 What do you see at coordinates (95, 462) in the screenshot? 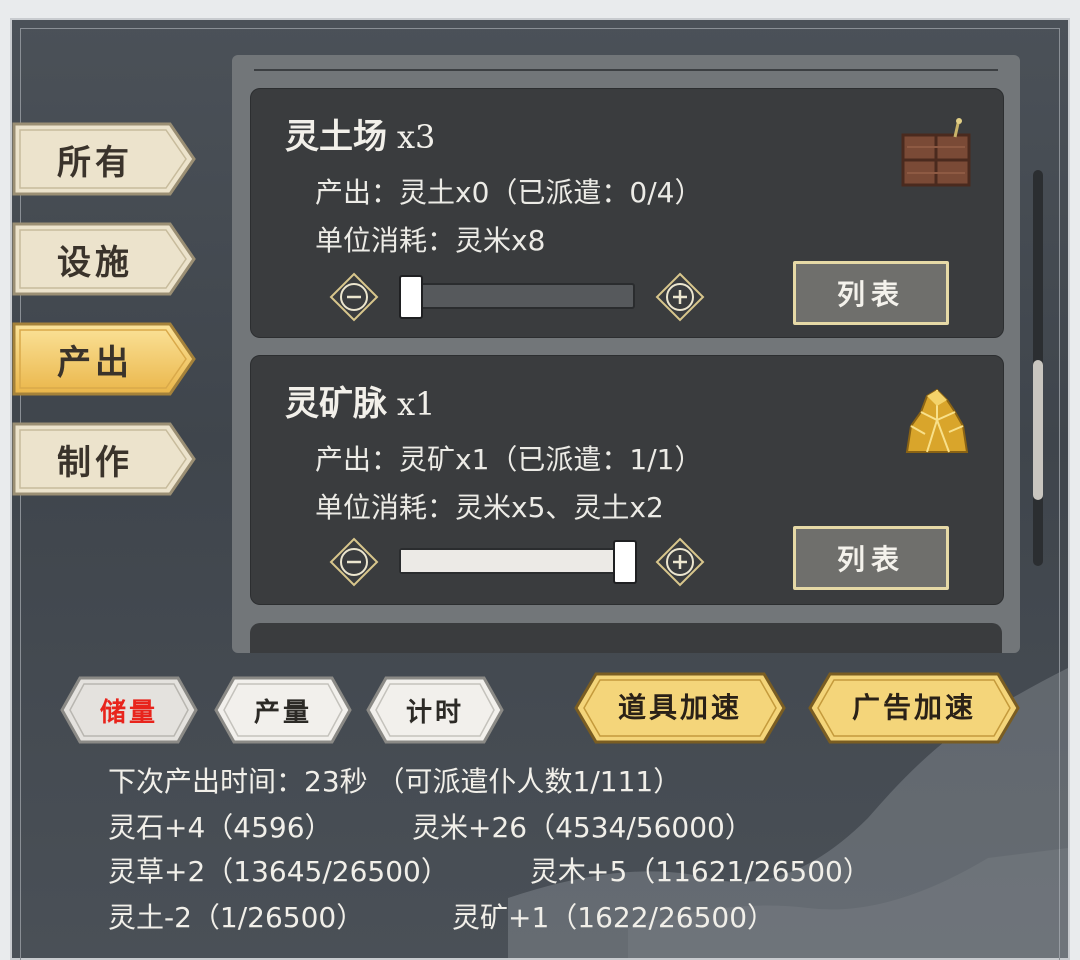
I see `tab-label: 制作` at bounding box center [95, 462].